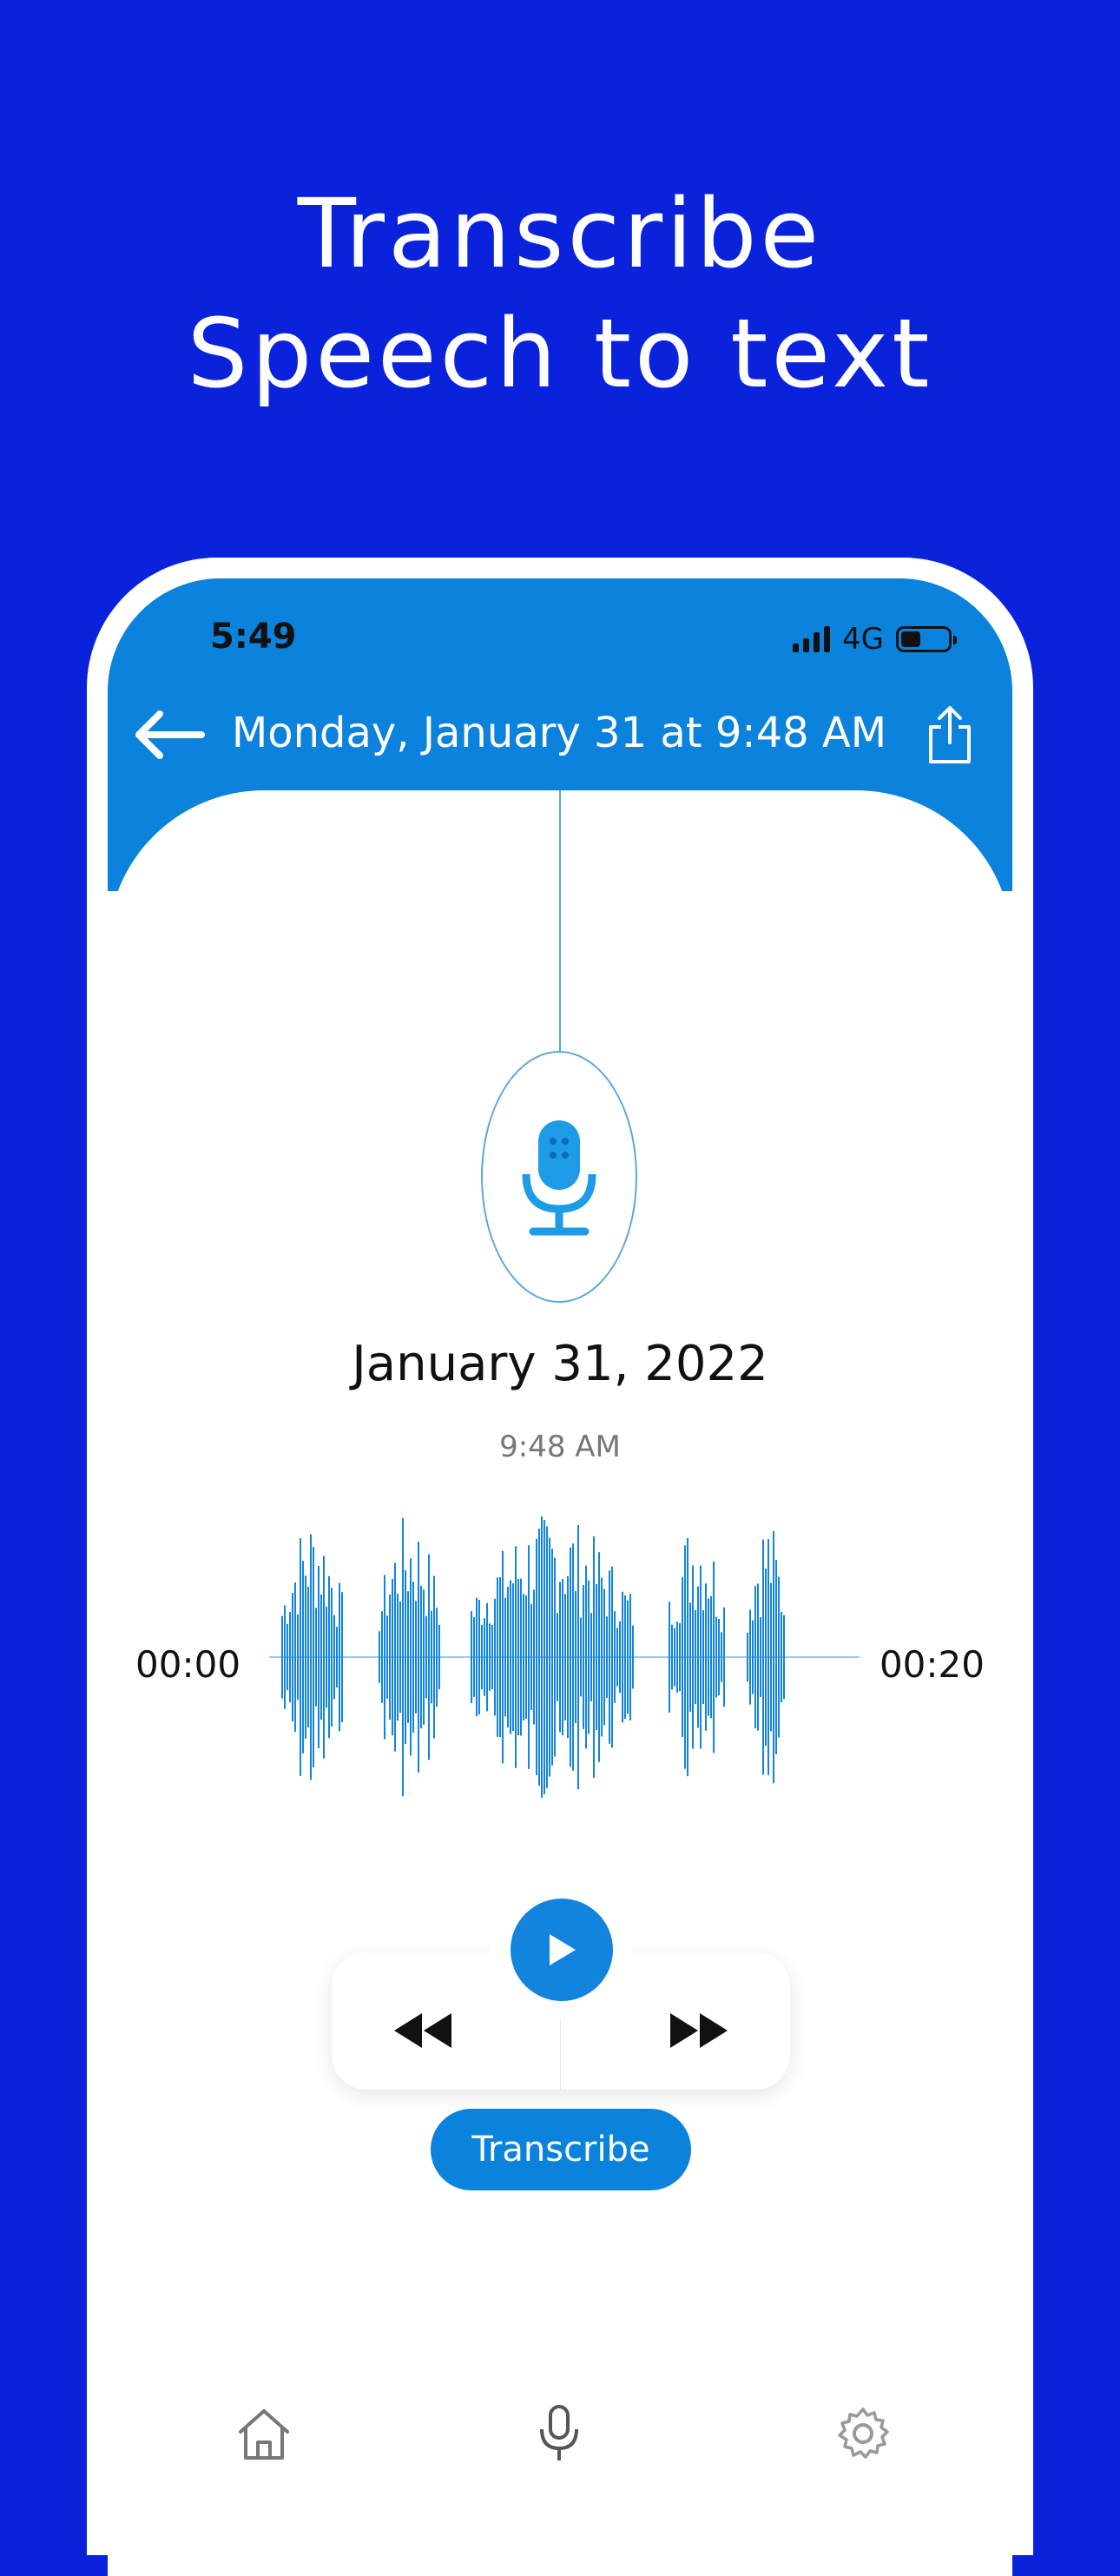  What do you see at coordinates (926, 639) in the screenshot?
I see `battery-icon` at bounding box center [926, 639].